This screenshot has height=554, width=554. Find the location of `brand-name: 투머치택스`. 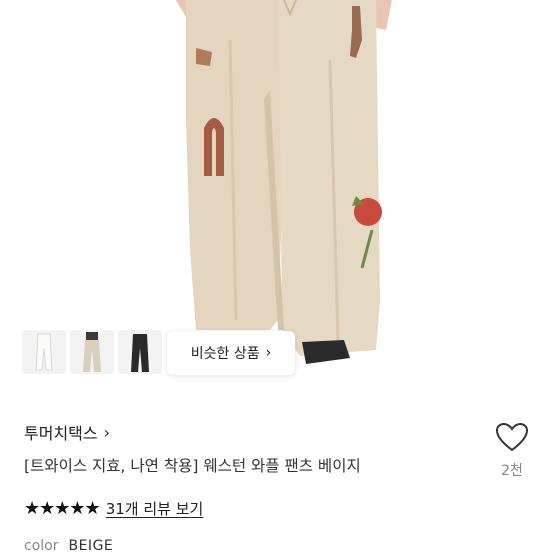

brand-name: 투머치택스 is located at coordinates (61, 433).